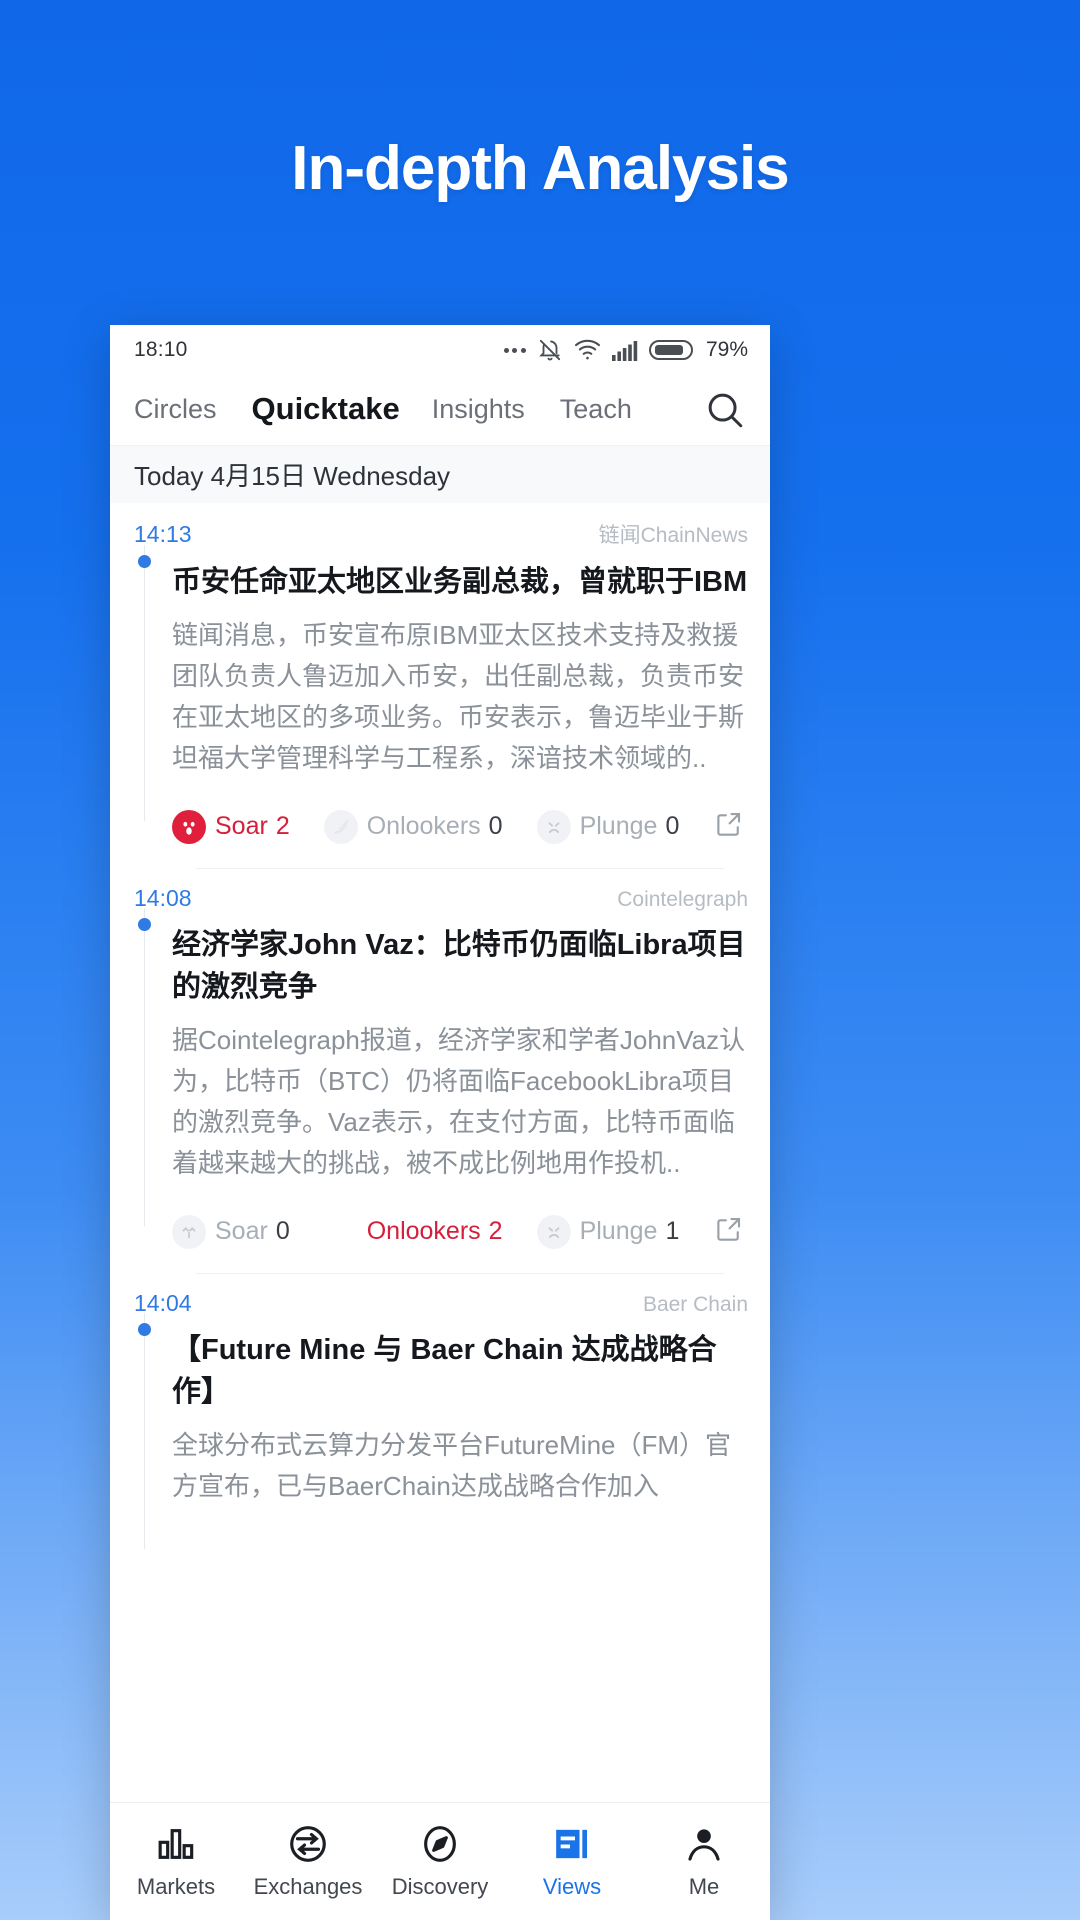 The width and height of the screenshot is (1080, 1920). I want to click on date-header: Today 4月15日 Wednesday, so click(440, 474).